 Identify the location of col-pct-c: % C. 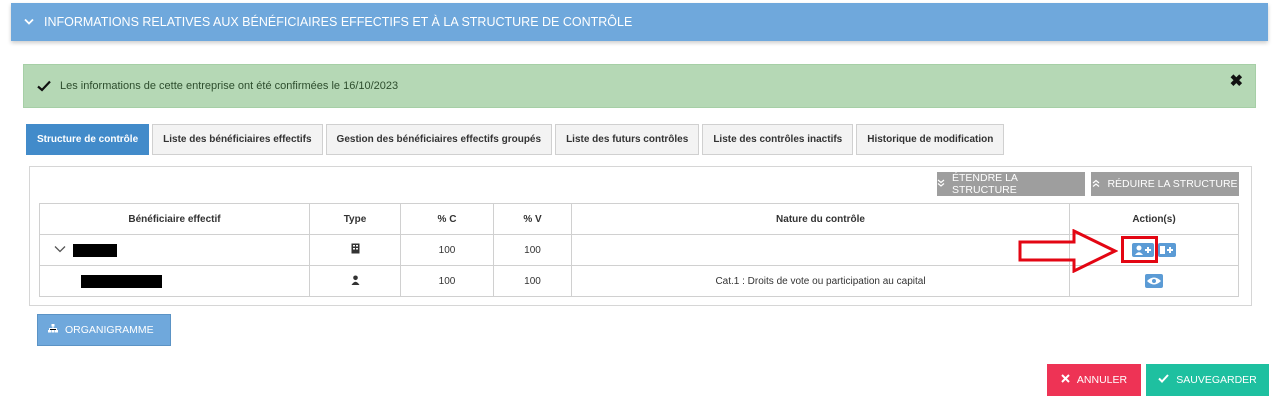
(447, 219).